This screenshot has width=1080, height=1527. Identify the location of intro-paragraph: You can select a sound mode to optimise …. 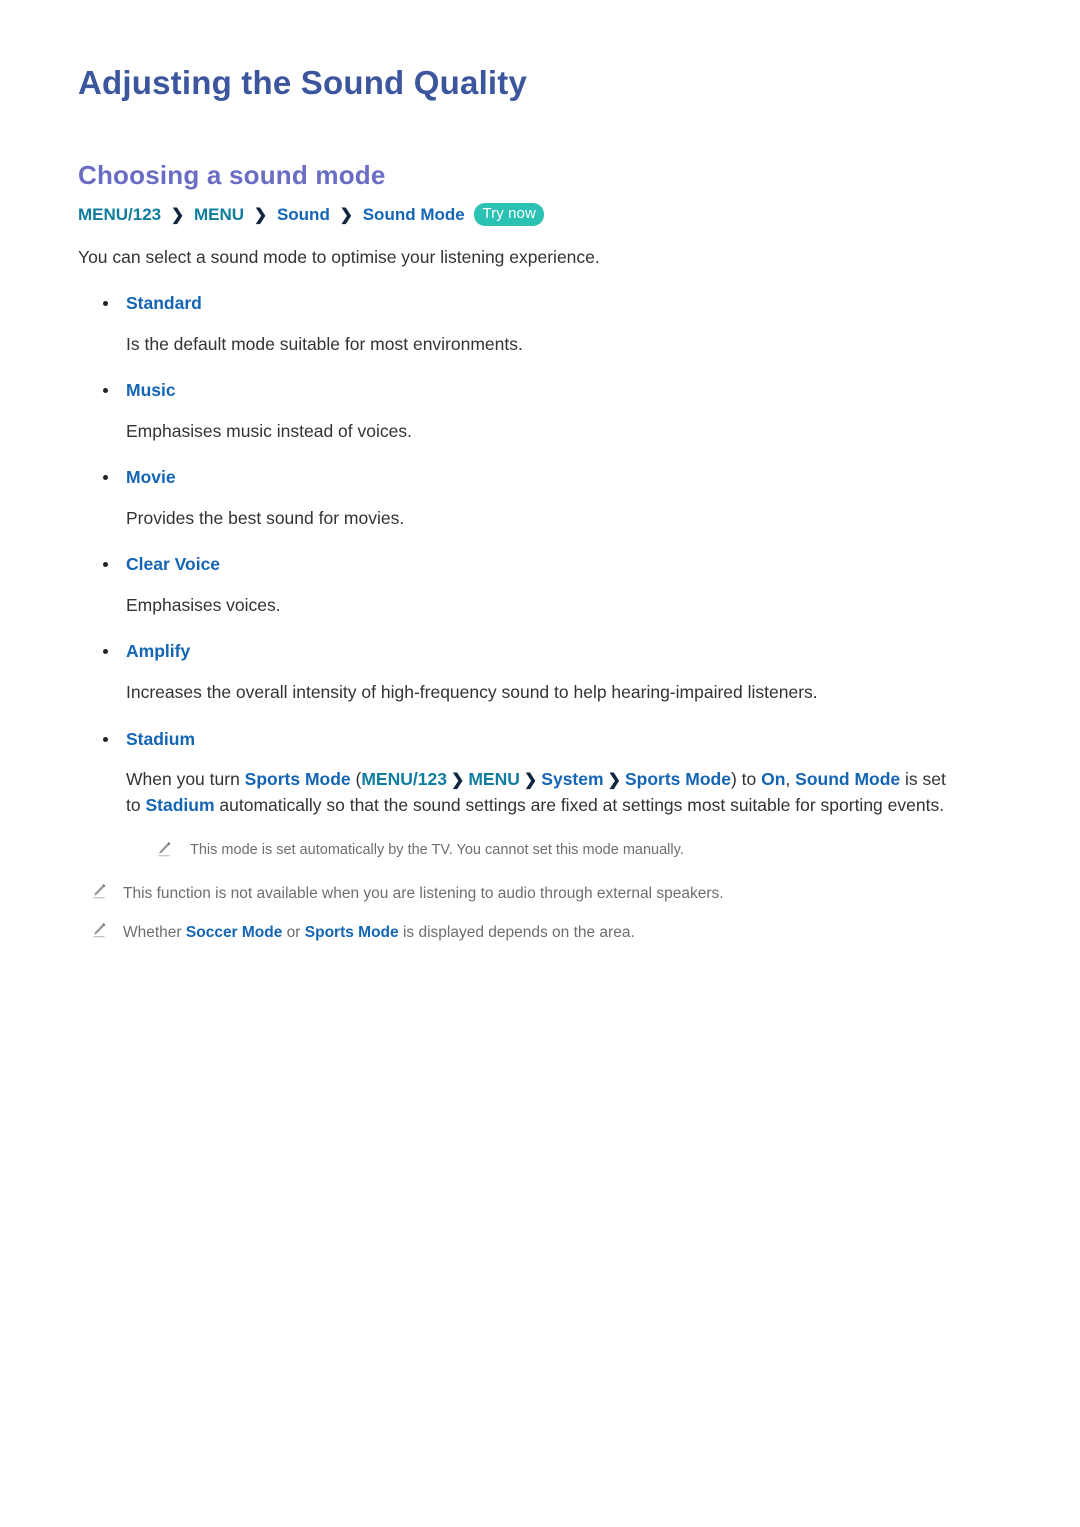
(339, 256).